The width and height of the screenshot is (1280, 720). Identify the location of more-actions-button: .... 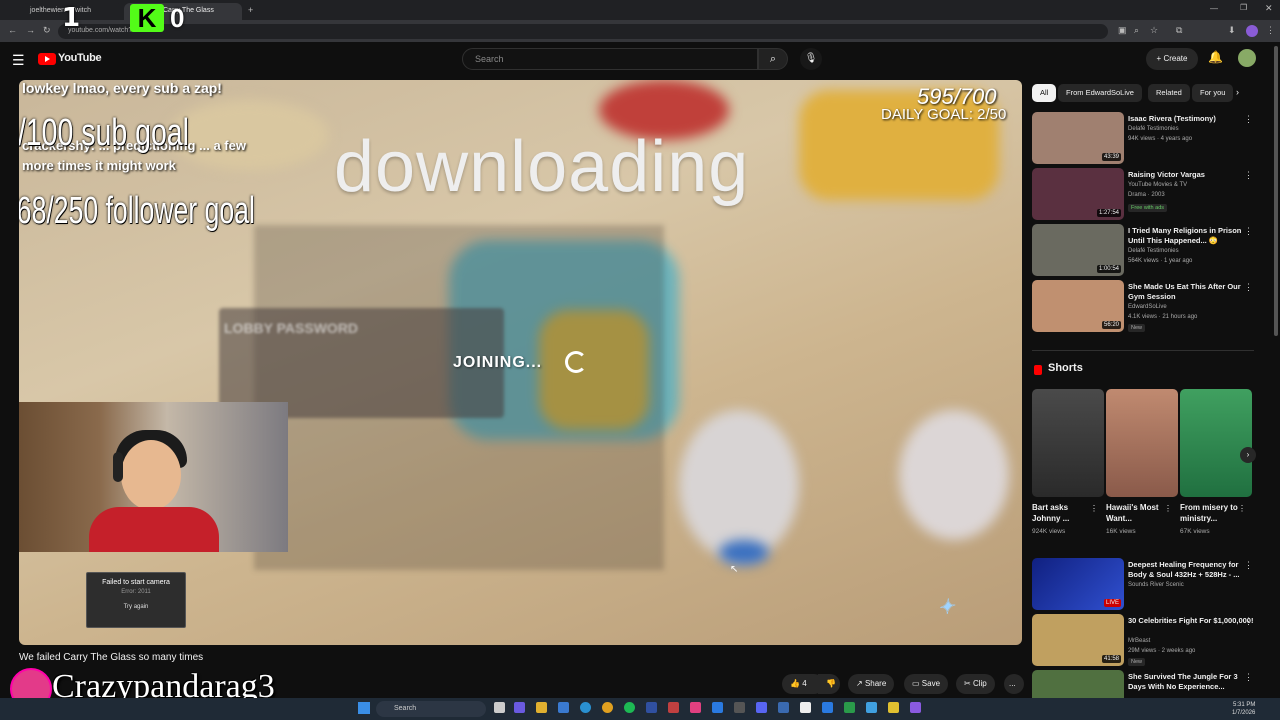
(1014, 684).